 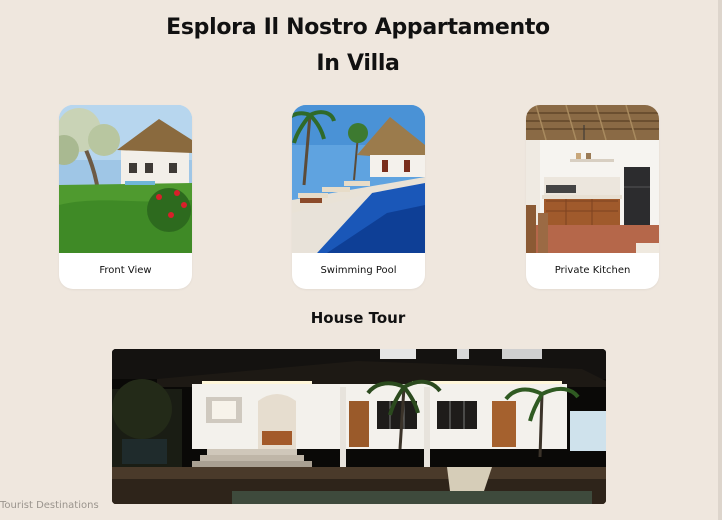 What do you see at coordinates (358, 27) in the screenshot?
I see `page-title-line-1: Esplora Il Nostro Appartamento` at bounding box center [358, 27].